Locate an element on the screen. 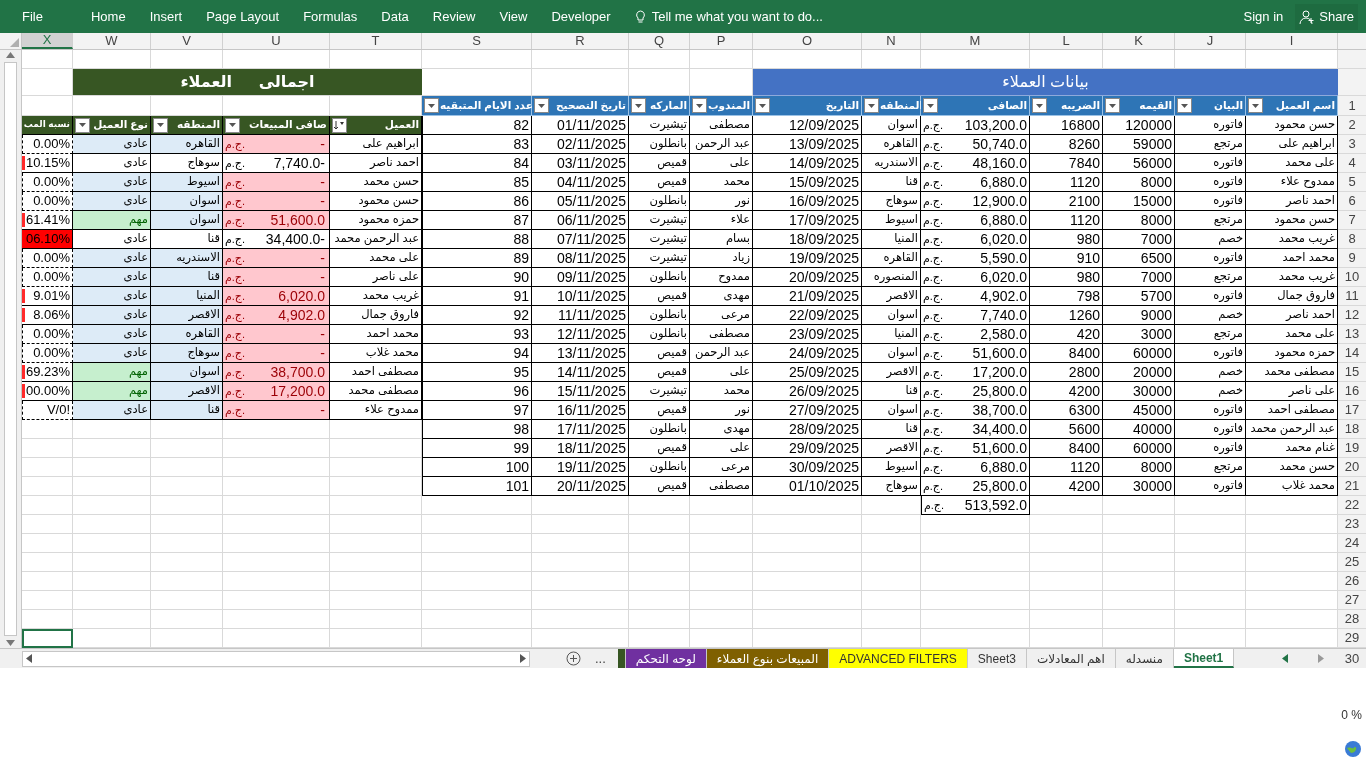  column-letter: V is located at coordinates (187, 41).